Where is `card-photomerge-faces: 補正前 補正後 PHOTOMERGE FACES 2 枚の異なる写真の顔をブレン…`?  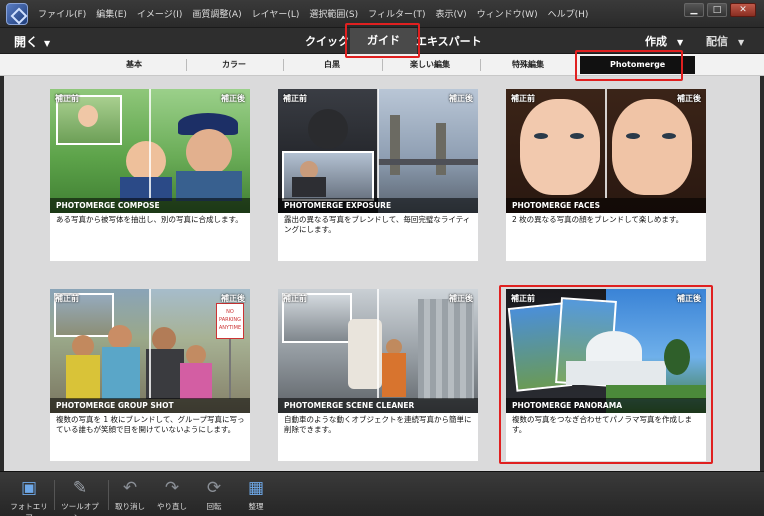 card-photomerge-faces: 補正前 補正後 PHOTOMERGE FACES 2 枚の異なる写真の顔をブレン… is located at coordinates (606, 175).